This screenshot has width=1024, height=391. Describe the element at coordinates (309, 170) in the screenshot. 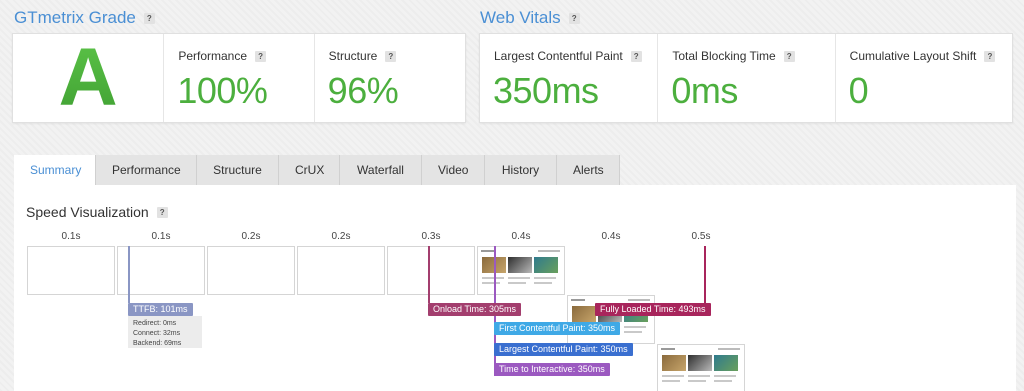

I see `tab-crux: CrUX` at that location.